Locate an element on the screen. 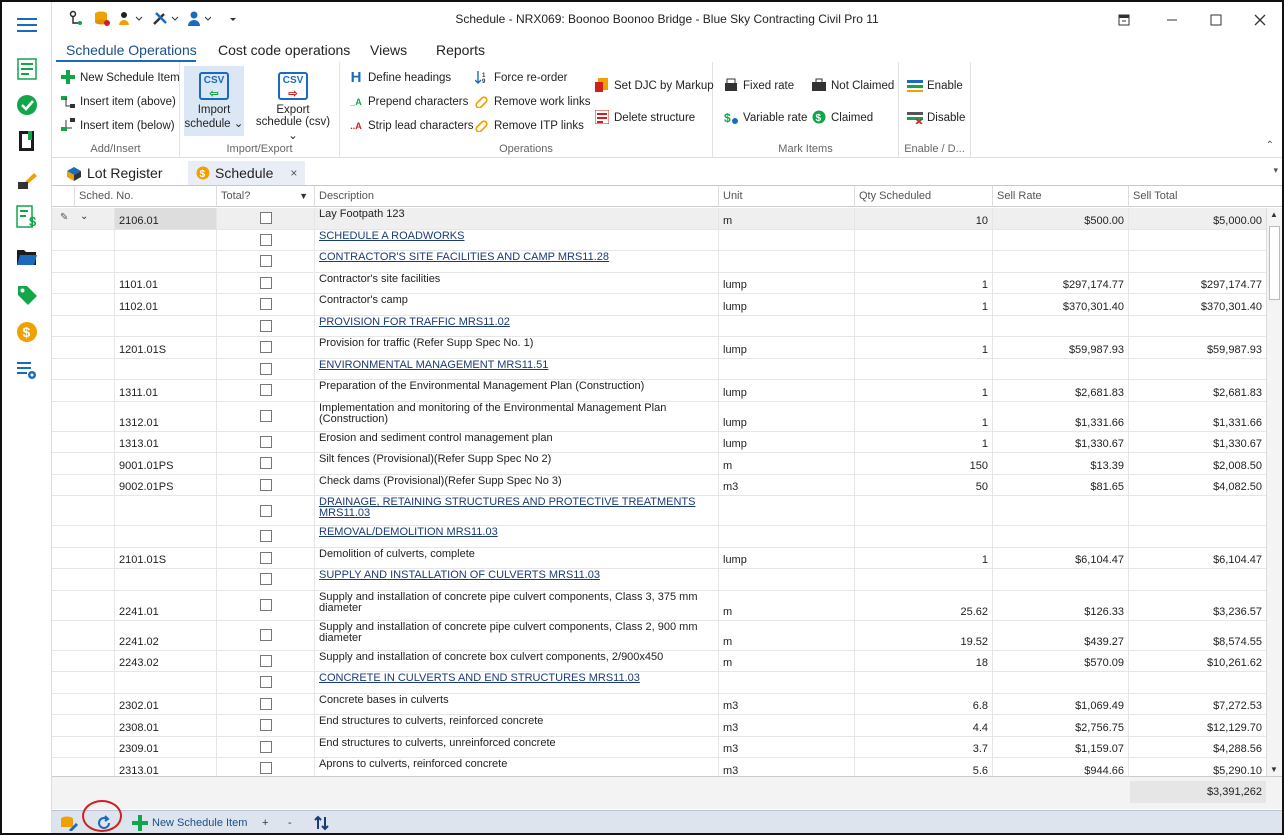 This screenshot has width=1284, height=835. cell-sched-no: 1313.01 is located at coordinates (165, 441).